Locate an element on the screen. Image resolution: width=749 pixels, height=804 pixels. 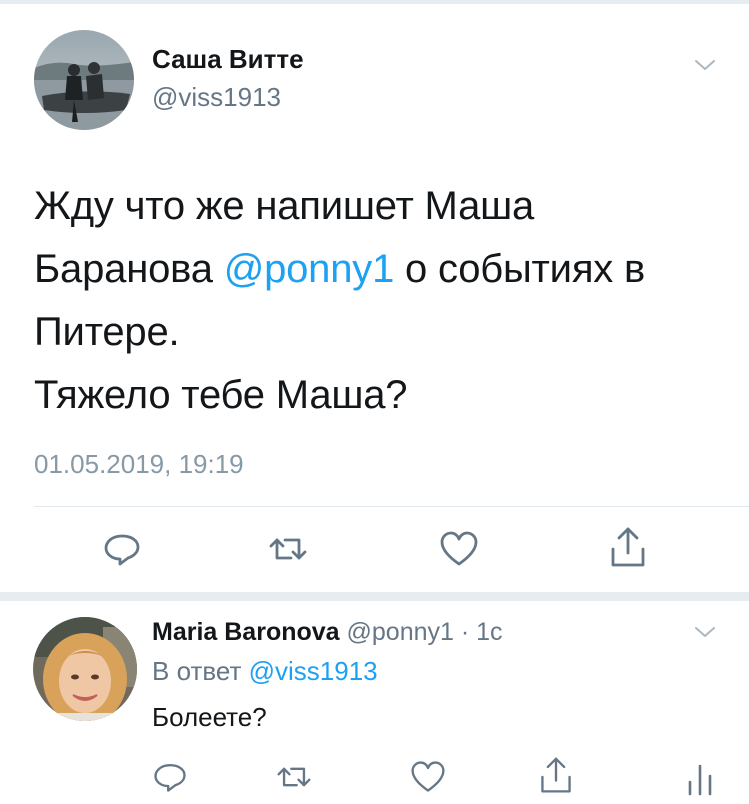
reply-header: Maria Baronova @ponny1 · 1с is located at coordinates (327, 632).